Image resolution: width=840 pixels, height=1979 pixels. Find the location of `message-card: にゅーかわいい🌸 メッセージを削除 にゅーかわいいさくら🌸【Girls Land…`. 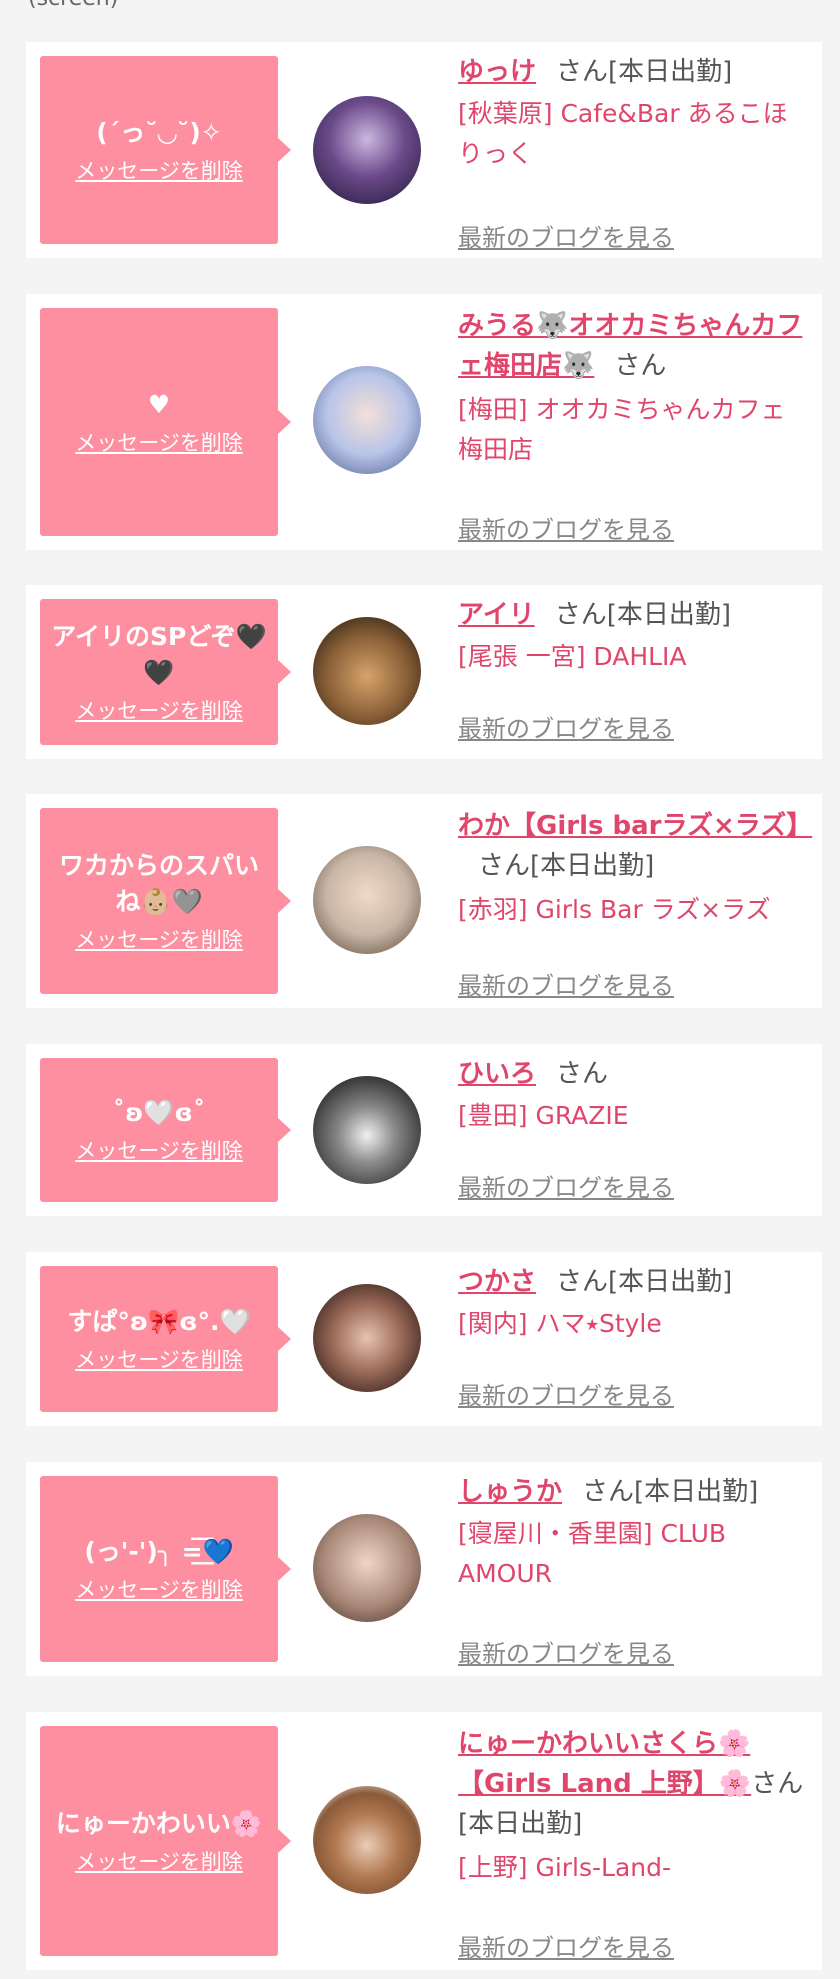

message-card: にゅーかわいい🌸 メッセージを削除 にゅーかわいいさくら🌸【Girls Land… is located at coordinates (424, 1841).